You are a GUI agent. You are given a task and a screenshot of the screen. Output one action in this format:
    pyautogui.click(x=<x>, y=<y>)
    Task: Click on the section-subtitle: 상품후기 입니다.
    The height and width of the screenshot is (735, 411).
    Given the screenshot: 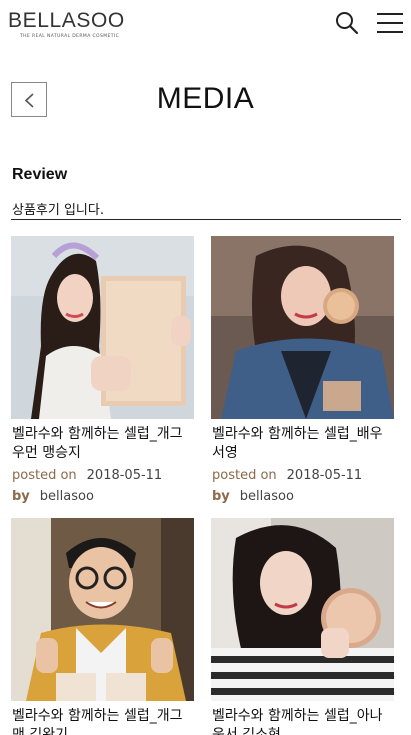 What is the action you would take?
    pyautogui.click(x=58, y=210)
    